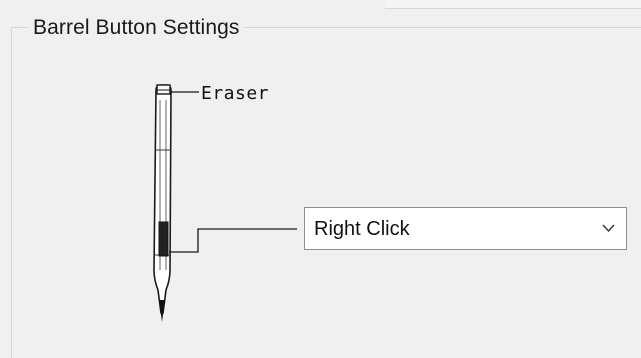 The image size is (641, 358). Describe the element at coordinates (608, 228) in the screenshot. I see `chevron-down-icon` at that location.